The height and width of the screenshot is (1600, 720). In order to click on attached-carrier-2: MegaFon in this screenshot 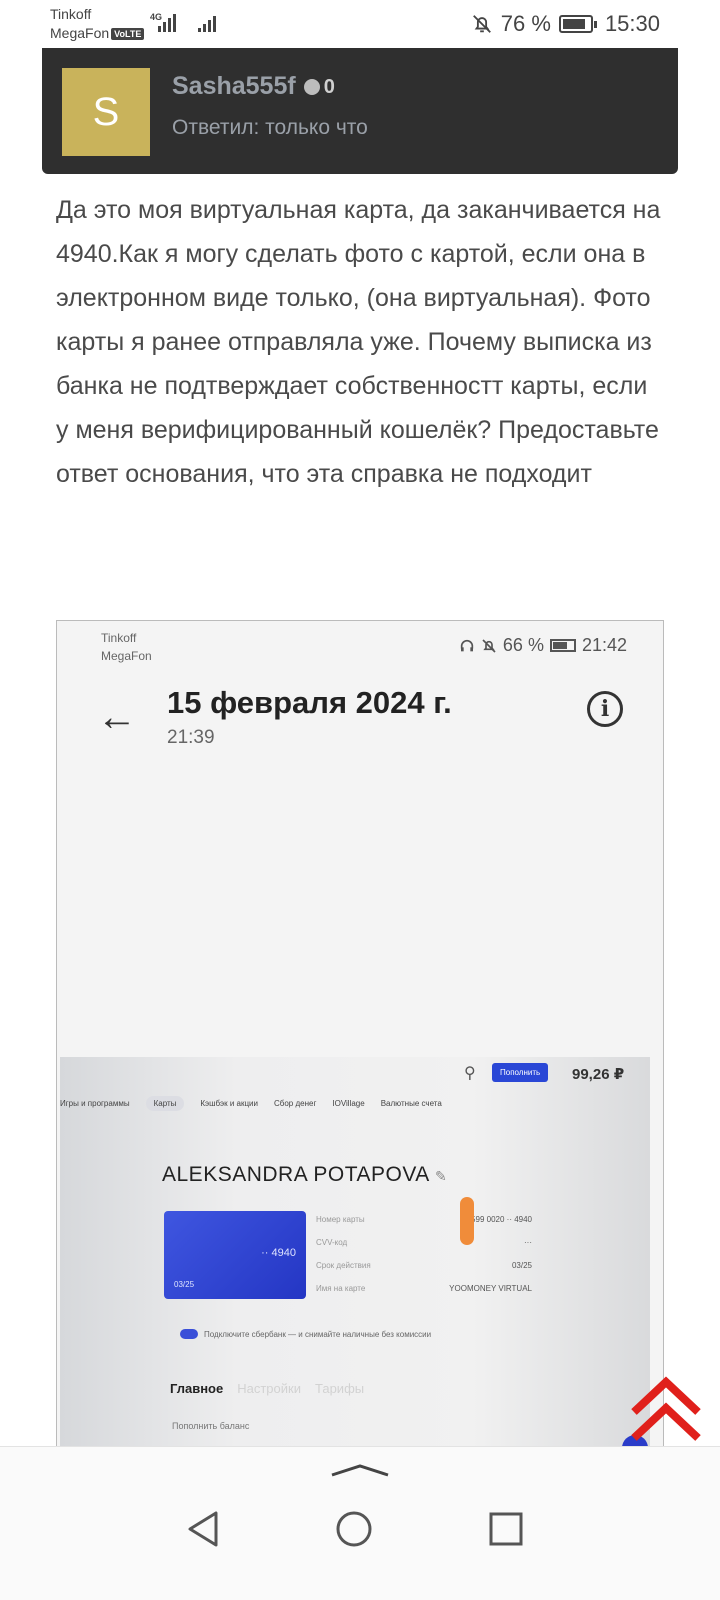, I will do `click(126, 656)`.